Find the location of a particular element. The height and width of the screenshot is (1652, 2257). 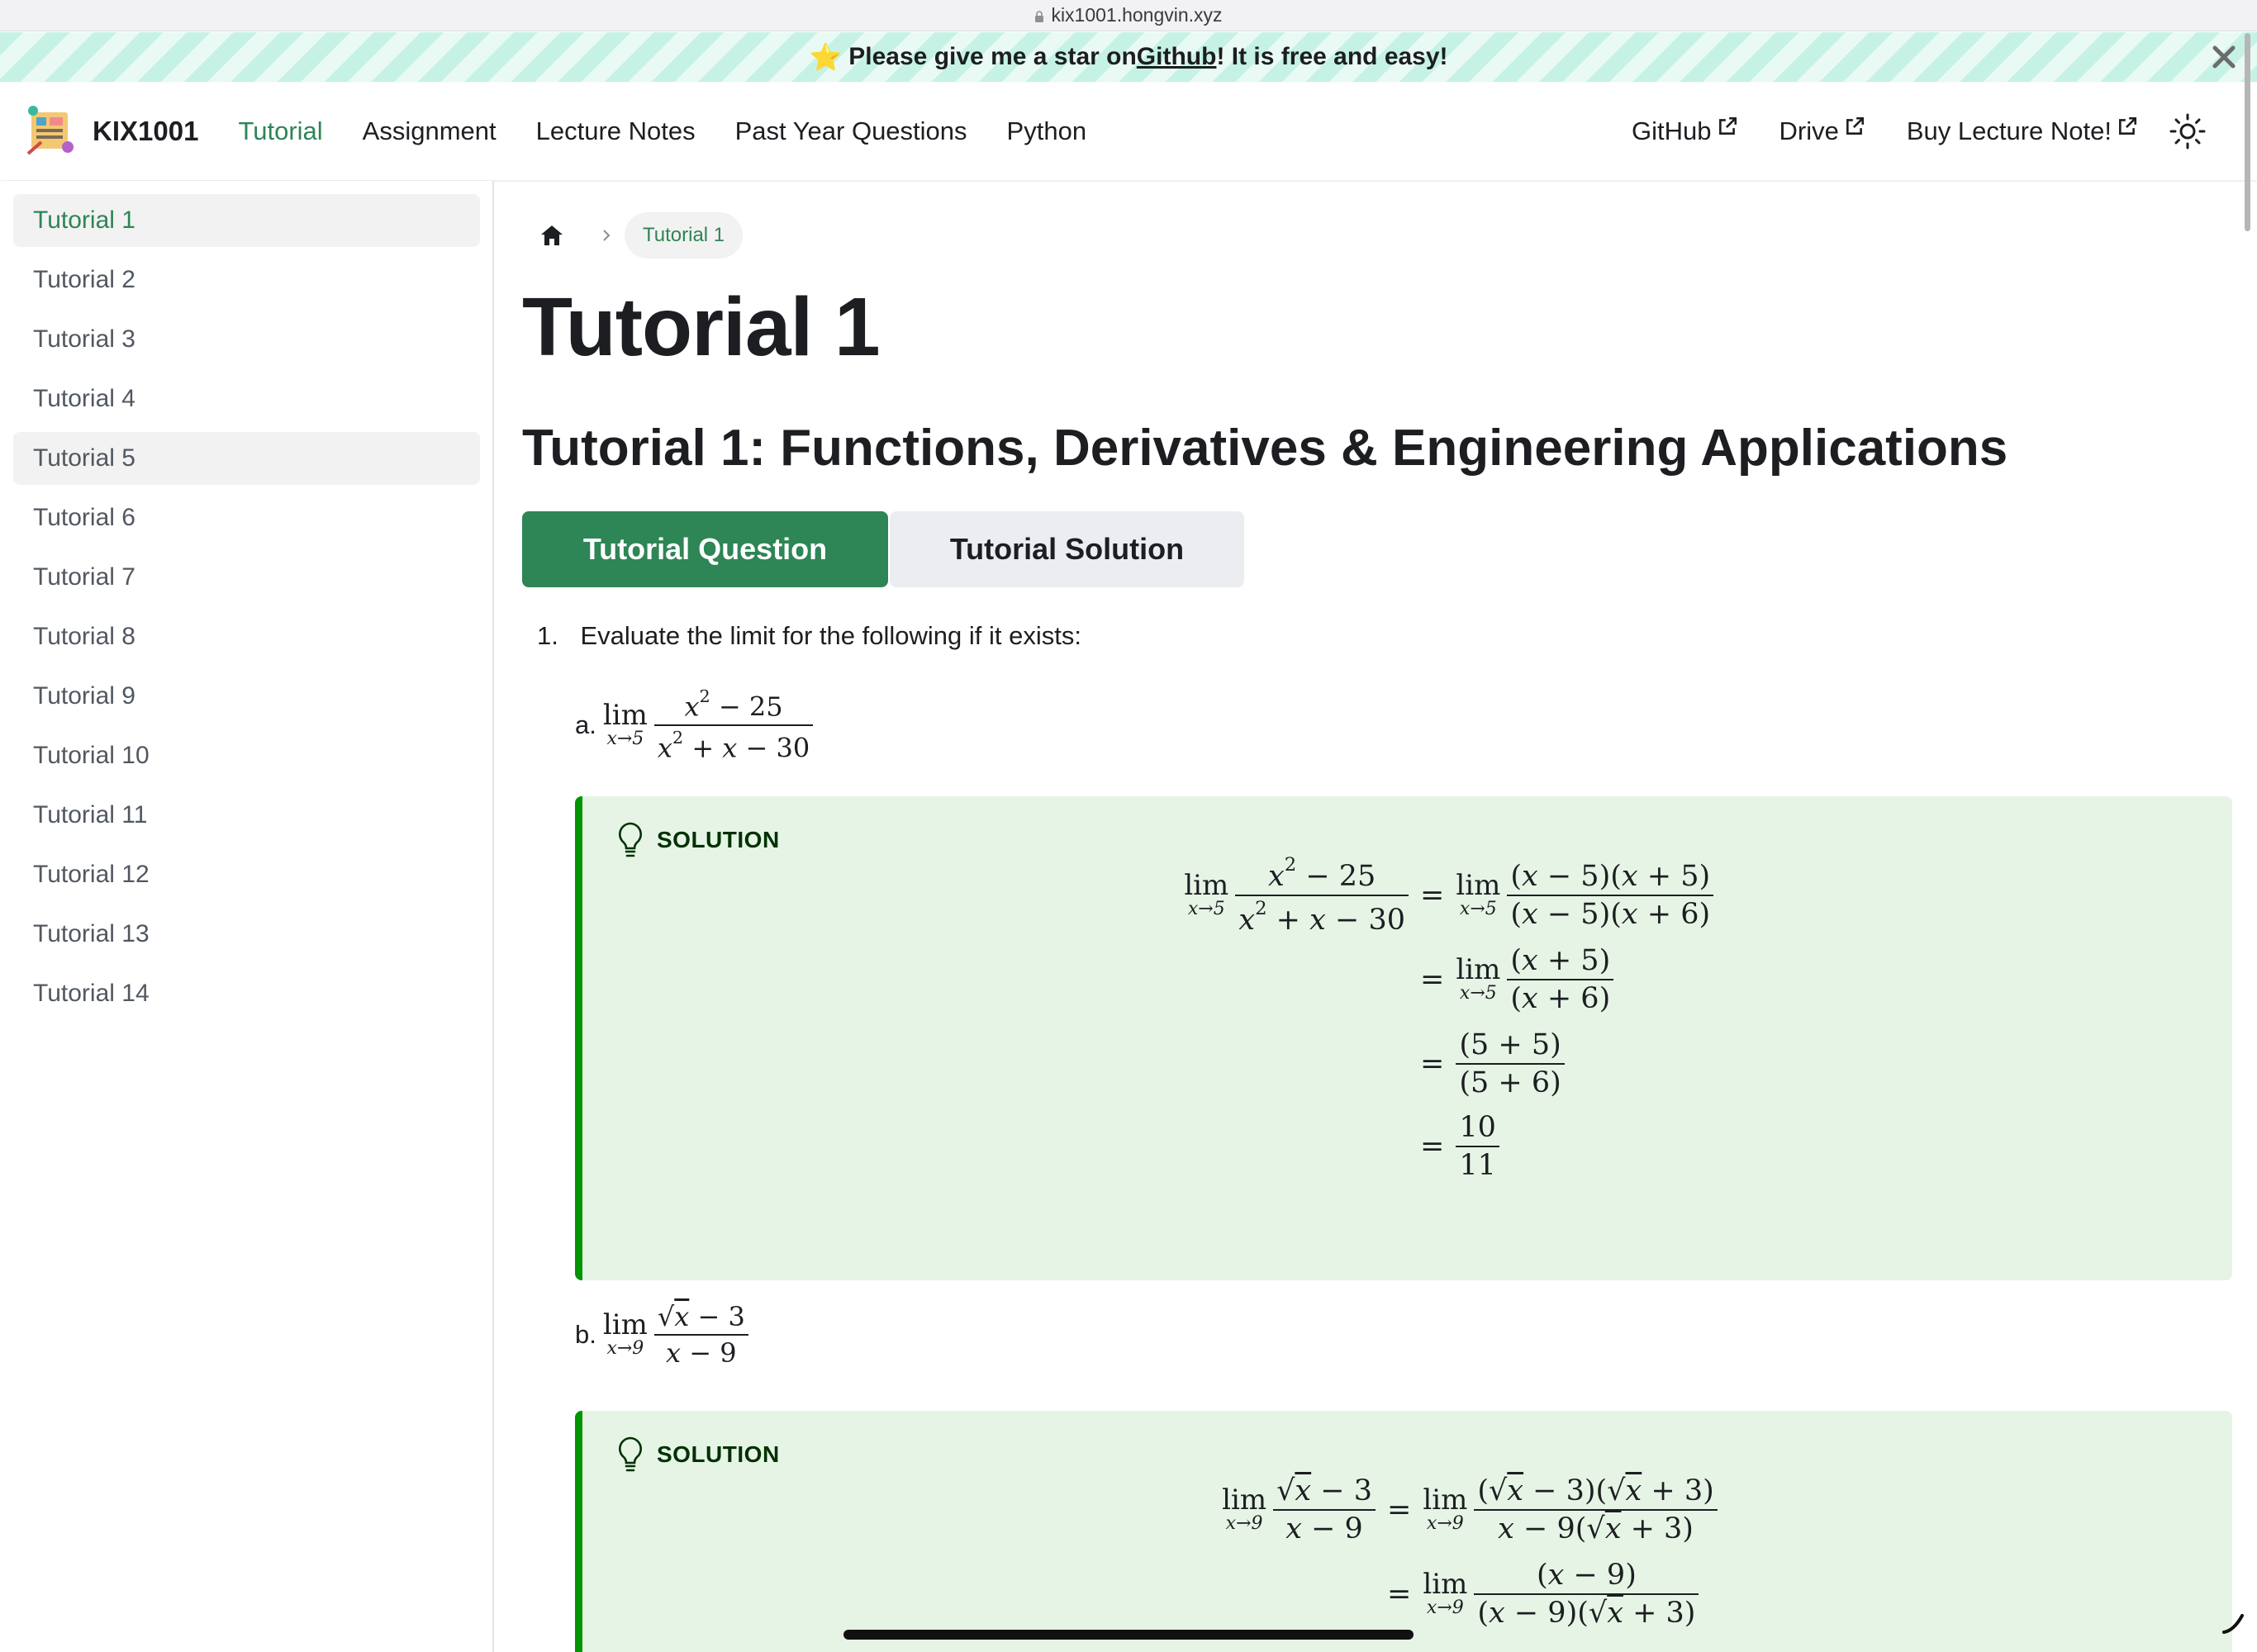

sidebar-item-tutorial-3: Tutorial 3 is located at coordinates (246, 339).